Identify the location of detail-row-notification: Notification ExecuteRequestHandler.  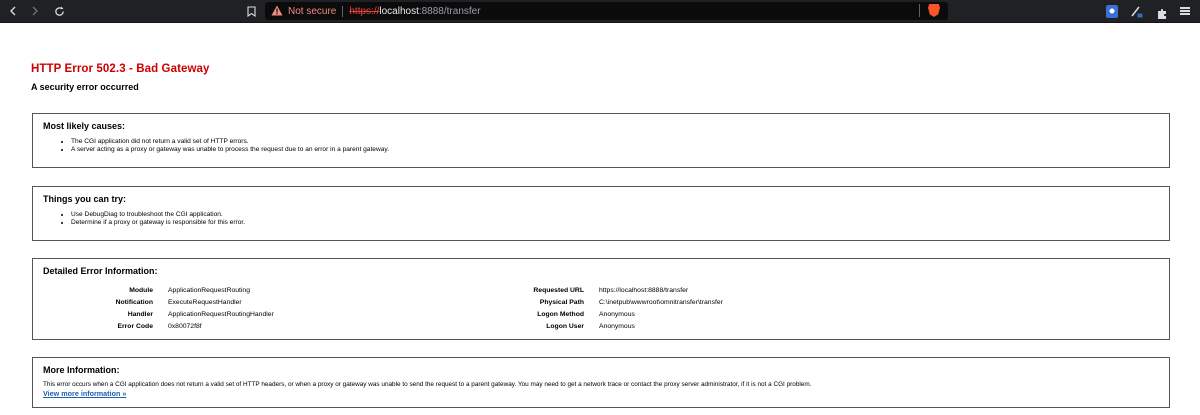
(158, 303).